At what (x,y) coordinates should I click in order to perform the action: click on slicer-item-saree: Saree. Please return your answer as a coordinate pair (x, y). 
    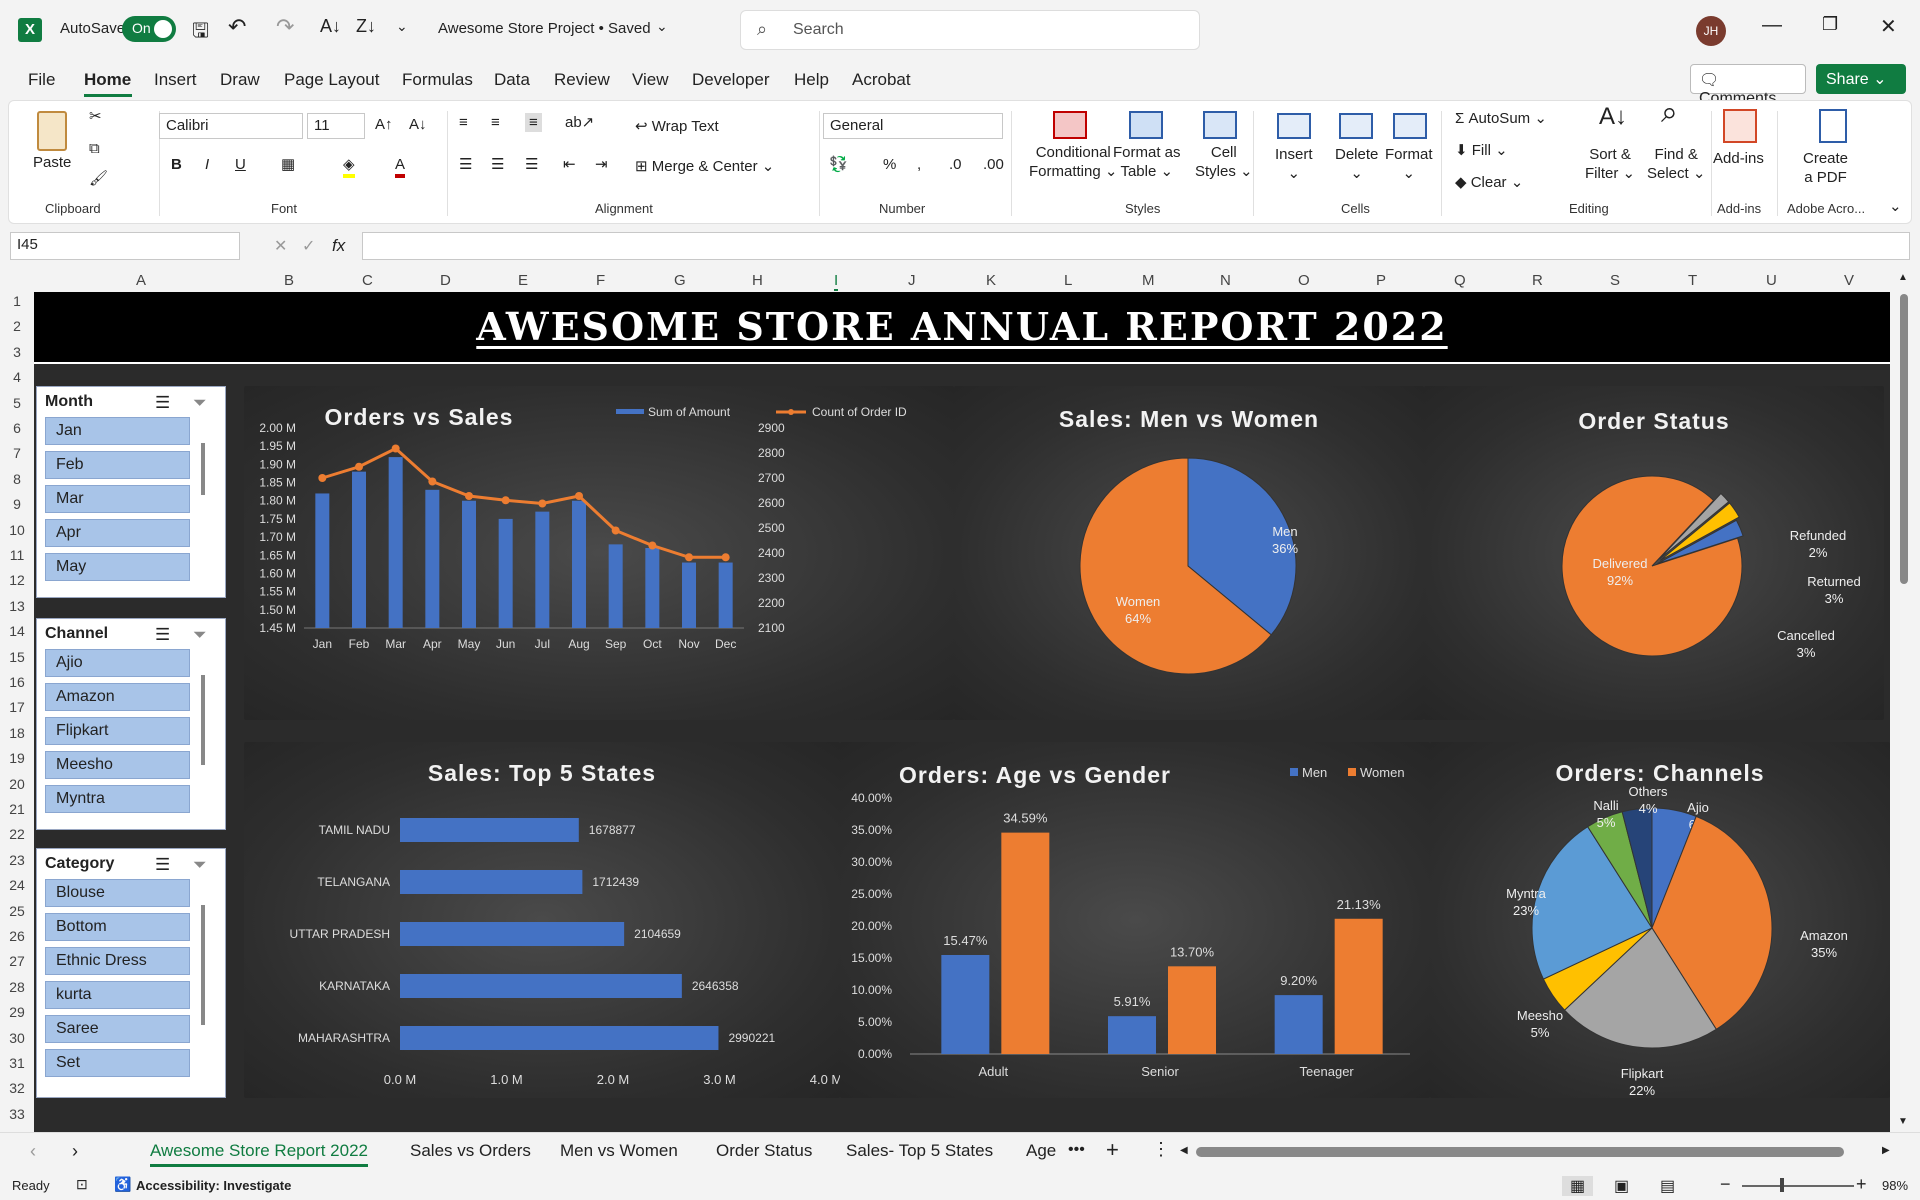
    Looking at the image, I should click on (117, 1029).